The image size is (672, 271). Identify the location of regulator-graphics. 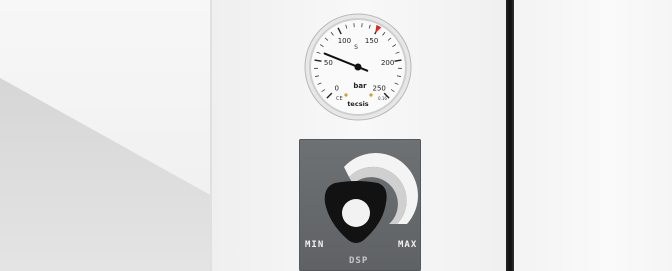
(371, 198).